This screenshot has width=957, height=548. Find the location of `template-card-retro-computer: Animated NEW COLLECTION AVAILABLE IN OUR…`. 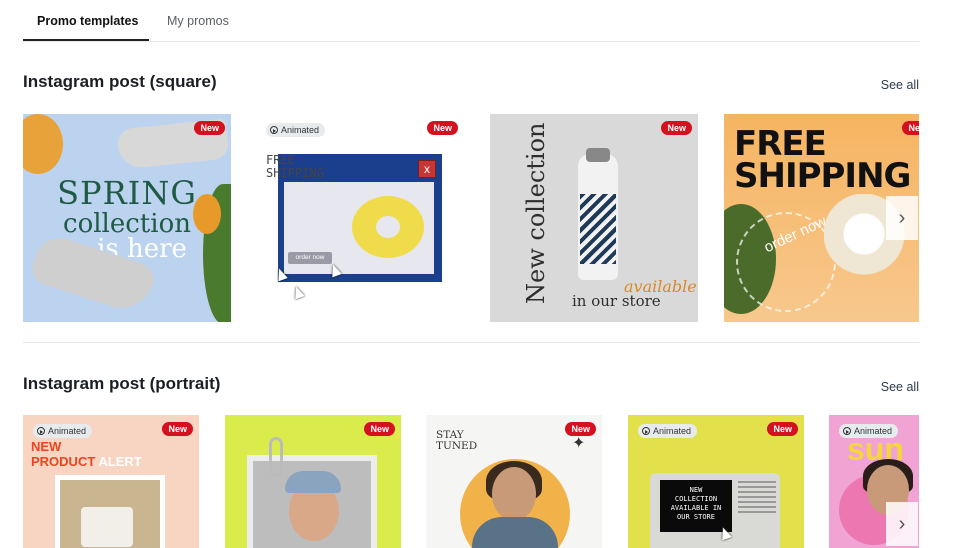

template-card-retro-computer: Animated NEW COLLECTION AVAILABLE IN OUR… is located at coordinates (716, 481).